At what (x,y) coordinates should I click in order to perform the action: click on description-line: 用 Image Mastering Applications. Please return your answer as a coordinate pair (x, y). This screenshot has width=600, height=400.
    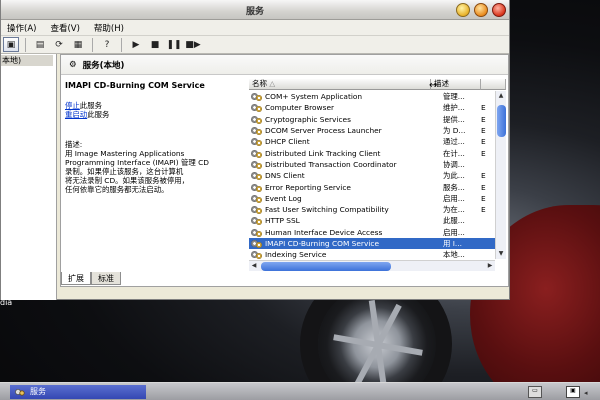
    Looking at the image, I should click on (125, 153).